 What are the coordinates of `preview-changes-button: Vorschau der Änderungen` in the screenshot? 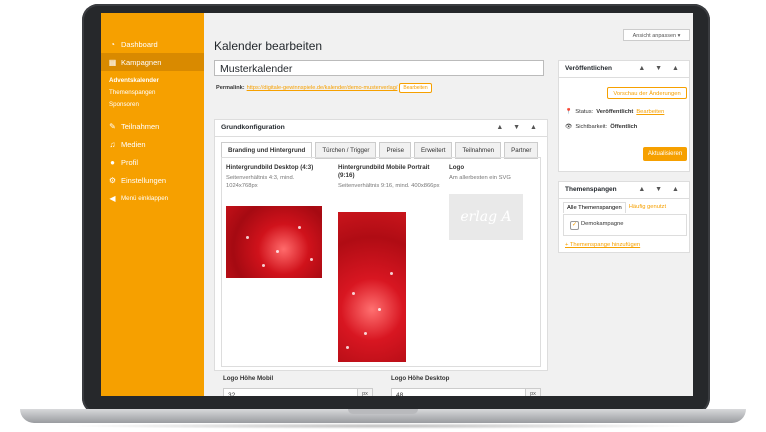 It's located at (647, 93).